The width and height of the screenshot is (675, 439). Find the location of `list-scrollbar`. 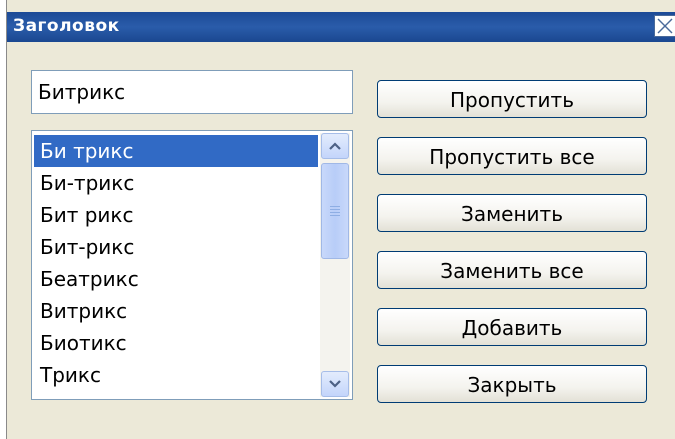

list-scrollbar is located at coordinates (335, 265).